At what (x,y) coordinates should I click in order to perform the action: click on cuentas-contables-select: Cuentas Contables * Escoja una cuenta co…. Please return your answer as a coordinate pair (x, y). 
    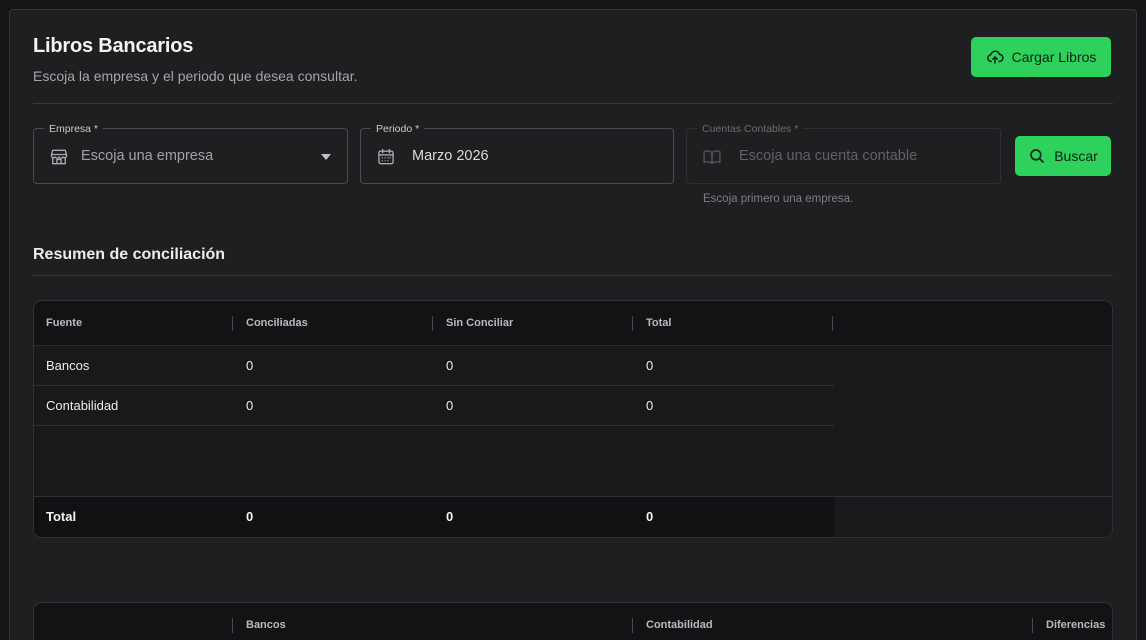
    Looking at the image, I should click on (843, 153).